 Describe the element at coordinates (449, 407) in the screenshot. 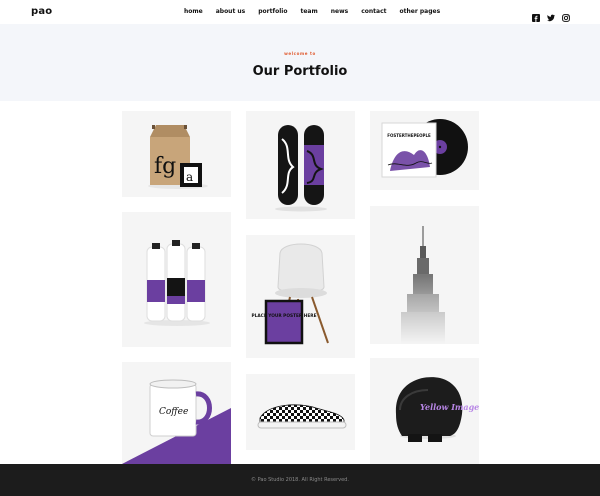

I see `helmet-text: Yellow Image` at that location.